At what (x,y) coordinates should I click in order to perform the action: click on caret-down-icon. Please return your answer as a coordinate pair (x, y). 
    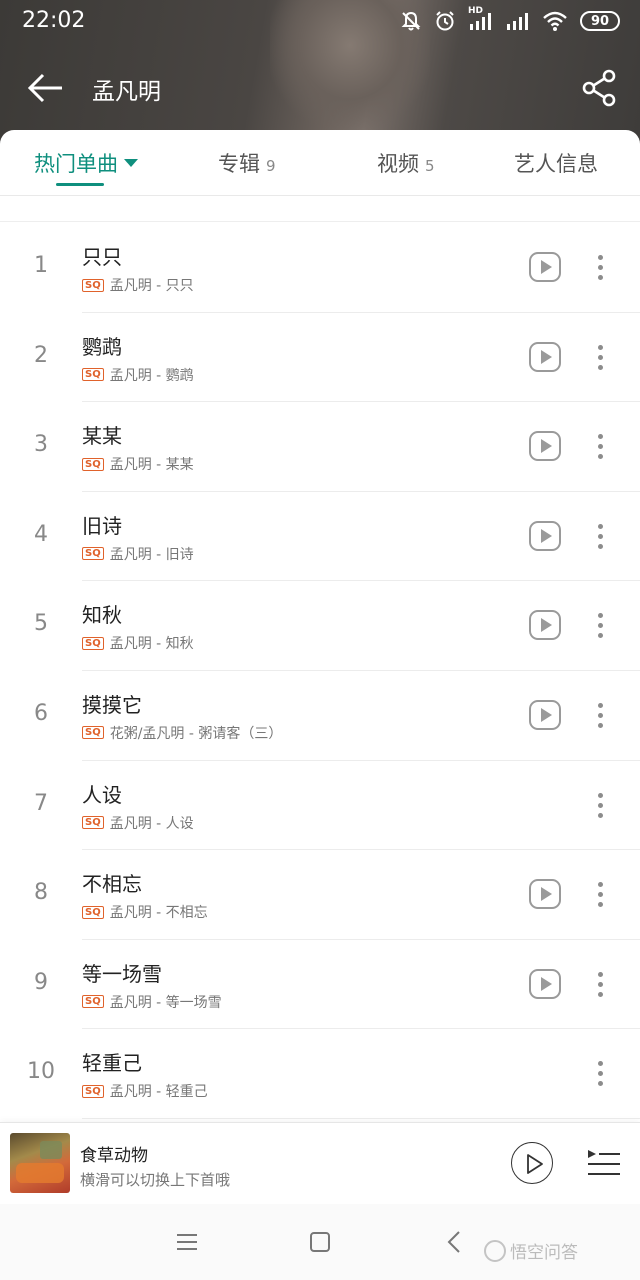
    Looking at the image, I should click on (131, 163).